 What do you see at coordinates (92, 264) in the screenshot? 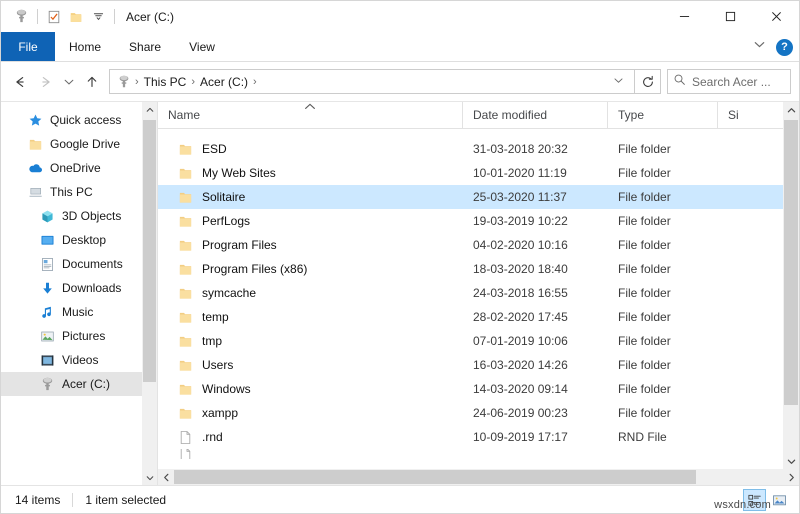
I see `sidebar-item-label: Documents` at bounding box center [92, 264].